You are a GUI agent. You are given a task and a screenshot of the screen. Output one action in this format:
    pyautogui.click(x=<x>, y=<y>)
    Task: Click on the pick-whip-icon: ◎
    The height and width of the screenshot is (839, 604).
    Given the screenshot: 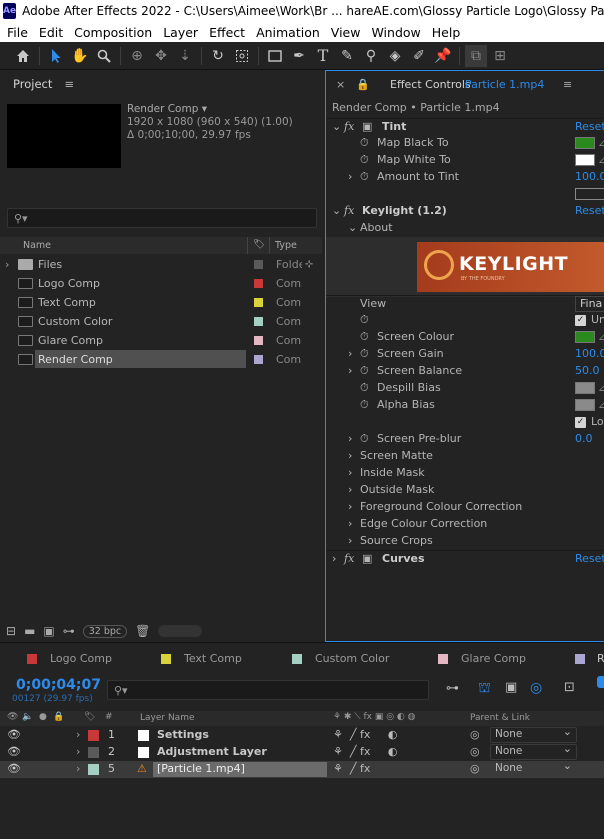 What is the action you would take?
    pyautogui.click(x=475, y=751)
    